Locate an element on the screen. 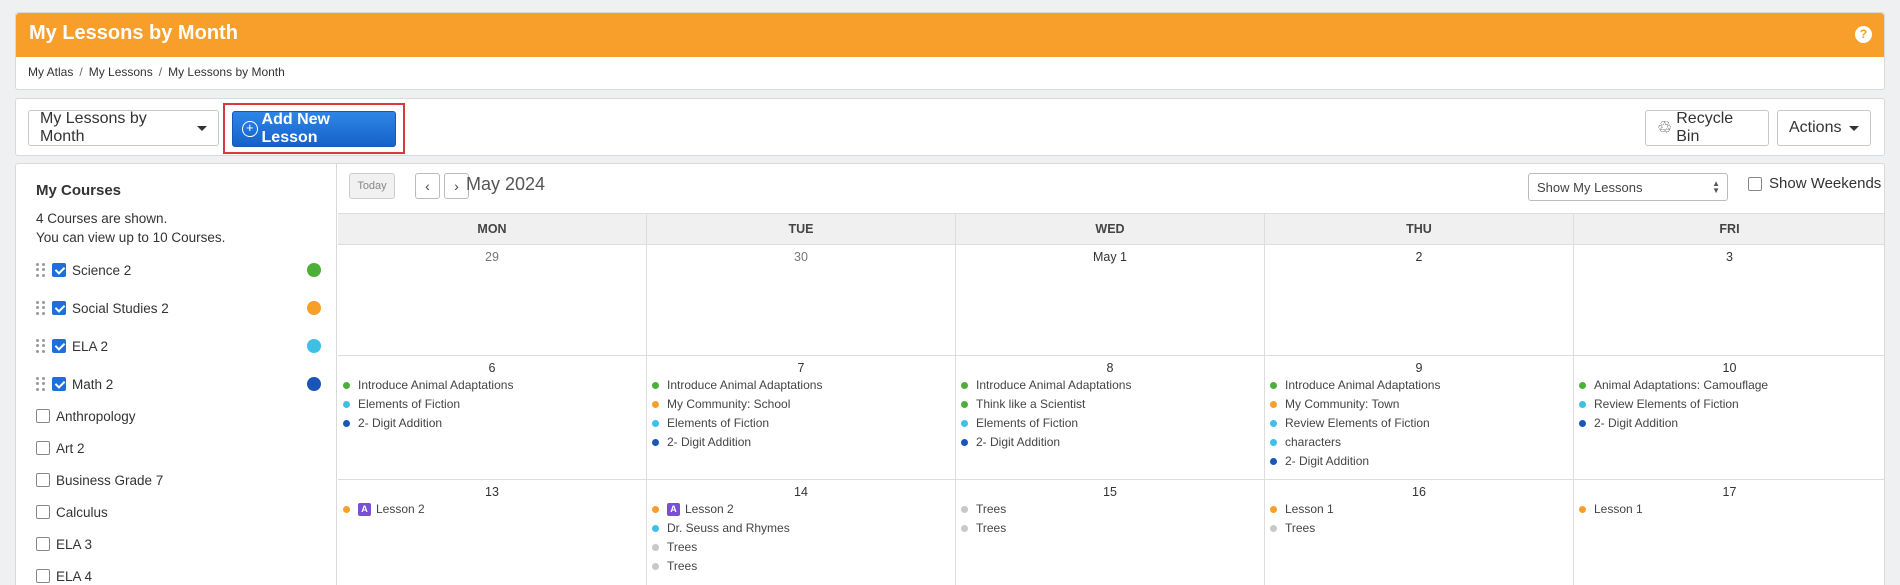 The width and height of the screenshot is (1900, 585). day-cell: 2 is located at coordinates (1419, 300).